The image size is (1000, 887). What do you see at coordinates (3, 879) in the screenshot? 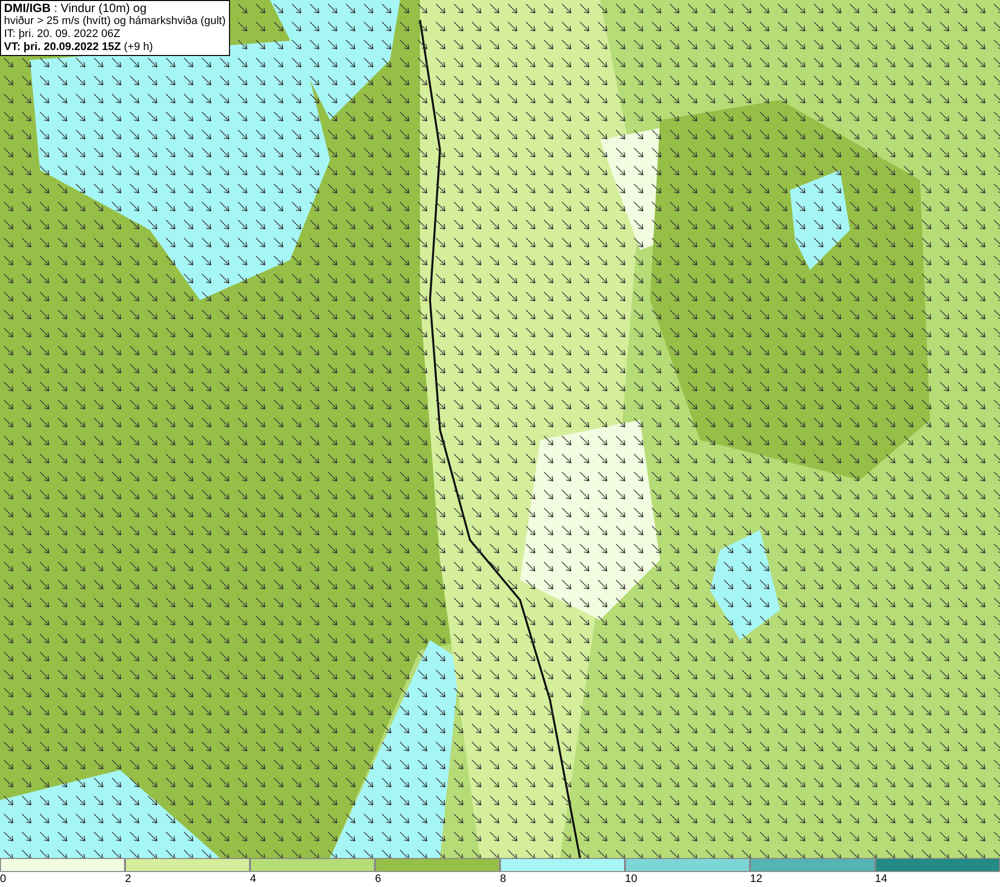
I see `legend-tick: 0` at bounding box center [3, 879].